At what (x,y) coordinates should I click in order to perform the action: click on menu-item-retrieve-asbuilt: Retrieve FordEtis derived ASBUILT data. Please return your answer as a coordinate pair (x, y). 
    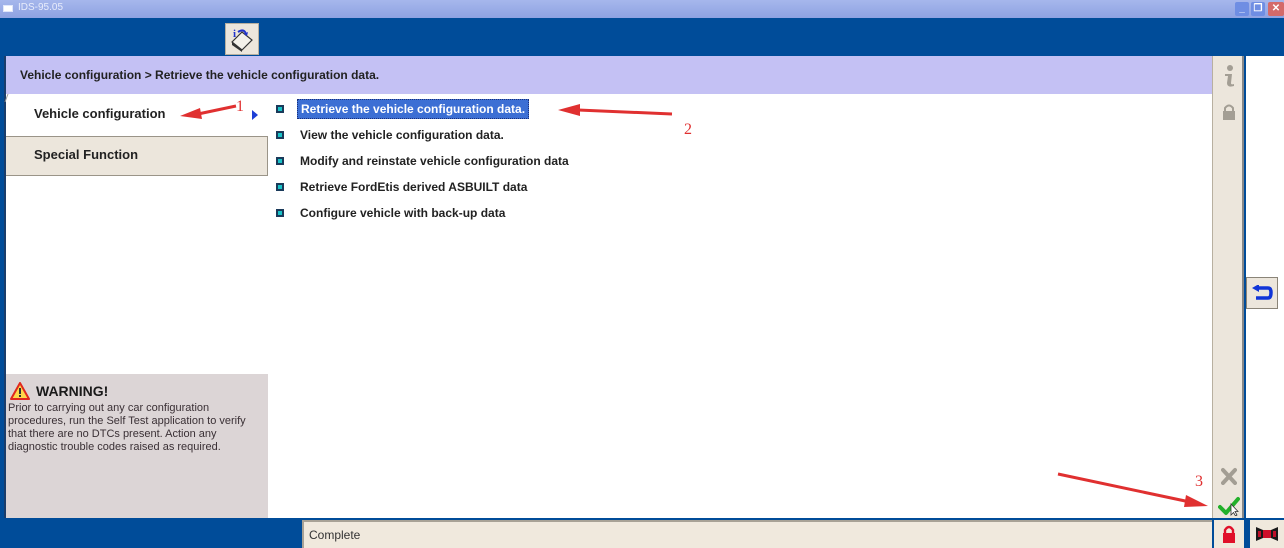
    Looking at the image, I should click on (424, 187).